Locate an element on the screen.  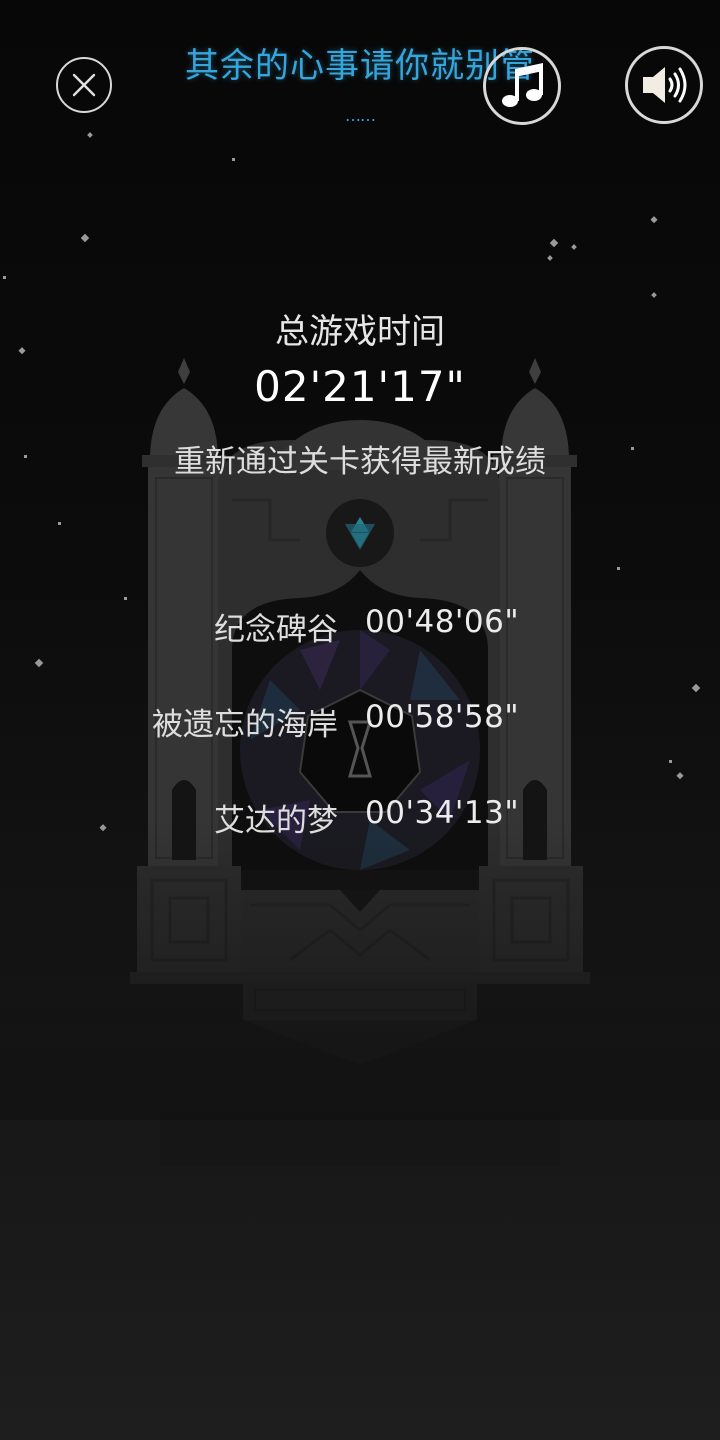
total-play-time-label: 总游戏时间 is located at coordinates (360, 332).